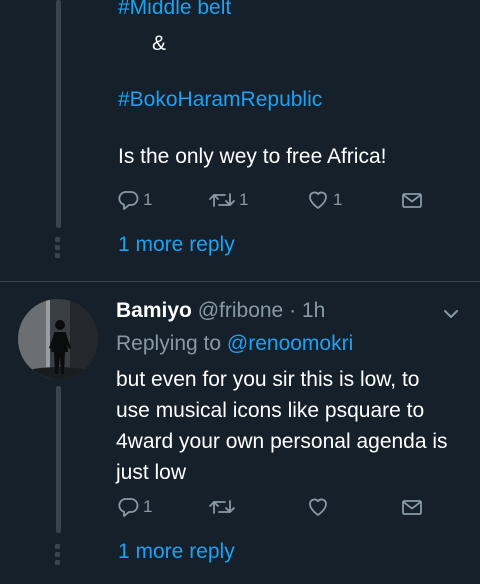 The width and height of the screenshot is (480, 584). Describe the element at coordinates (276, 200) in the screenshot. I see `tweet-actions: 1 1 1` at that location.